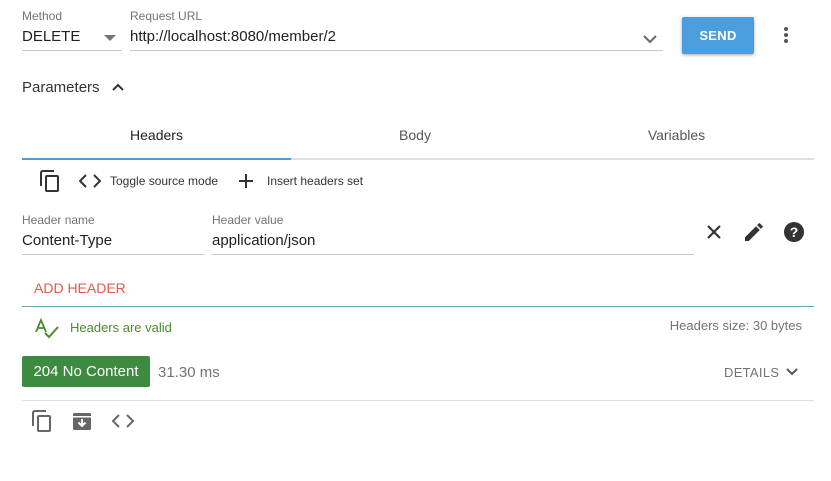 The image size is (831, 481). Describe the element at coordinates (121, 327) in the screenshot. I see `validation-message: Headers are valid` at that location.